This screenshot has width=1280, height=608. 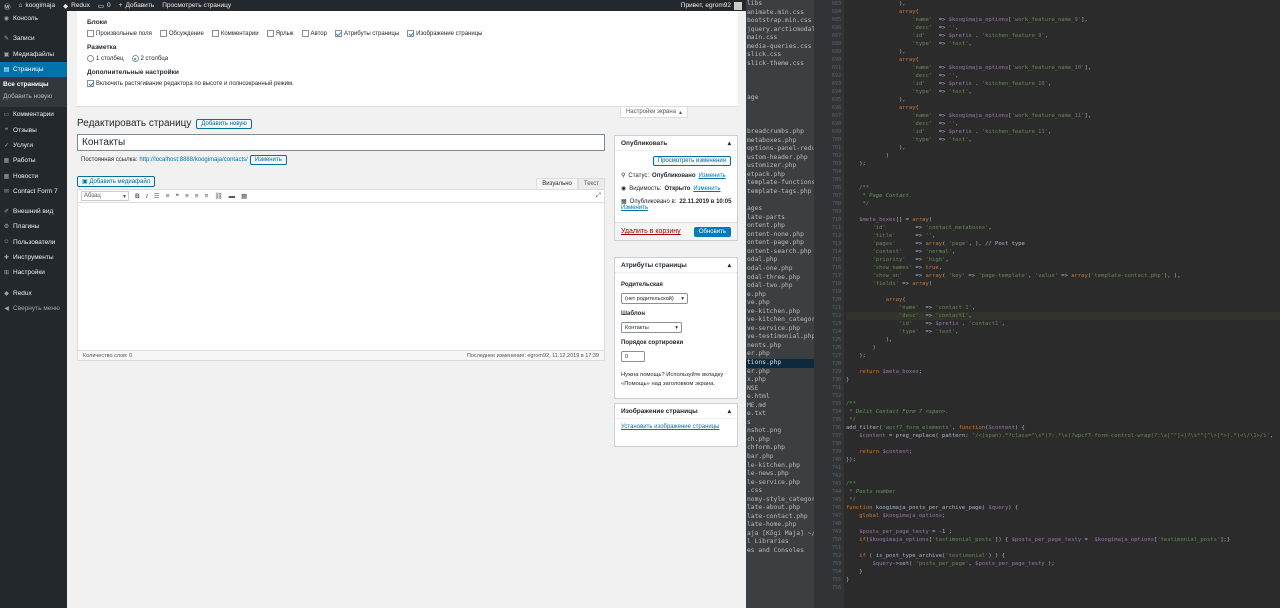 I want to click on preview-changes-button: Просмотреть изменения, so click(x=691, y=161).